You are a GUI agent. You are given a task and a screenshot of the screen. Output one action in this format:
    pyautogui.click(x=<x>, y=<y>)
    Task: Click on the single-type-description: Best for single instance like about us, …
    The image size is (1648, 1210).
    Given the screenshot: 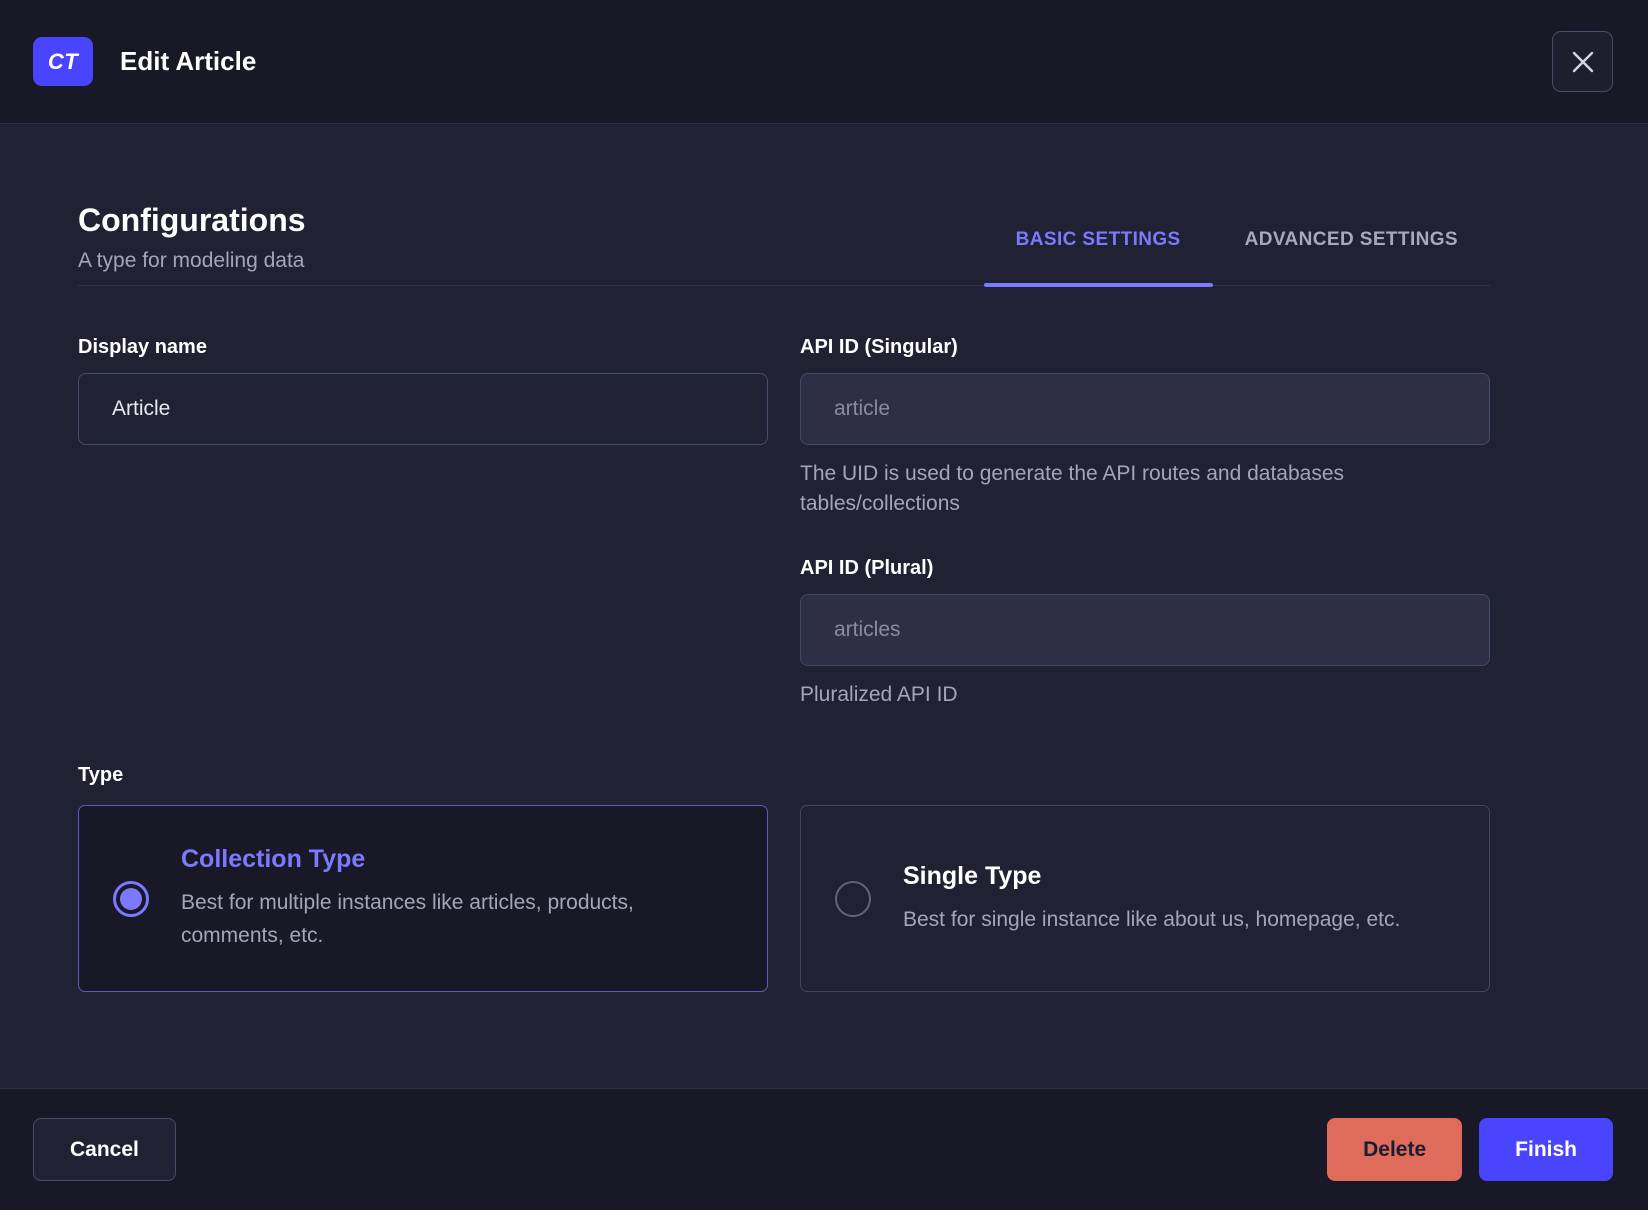 What is the action you would take?
    pyautogui.click(x=1152, y=919)
    